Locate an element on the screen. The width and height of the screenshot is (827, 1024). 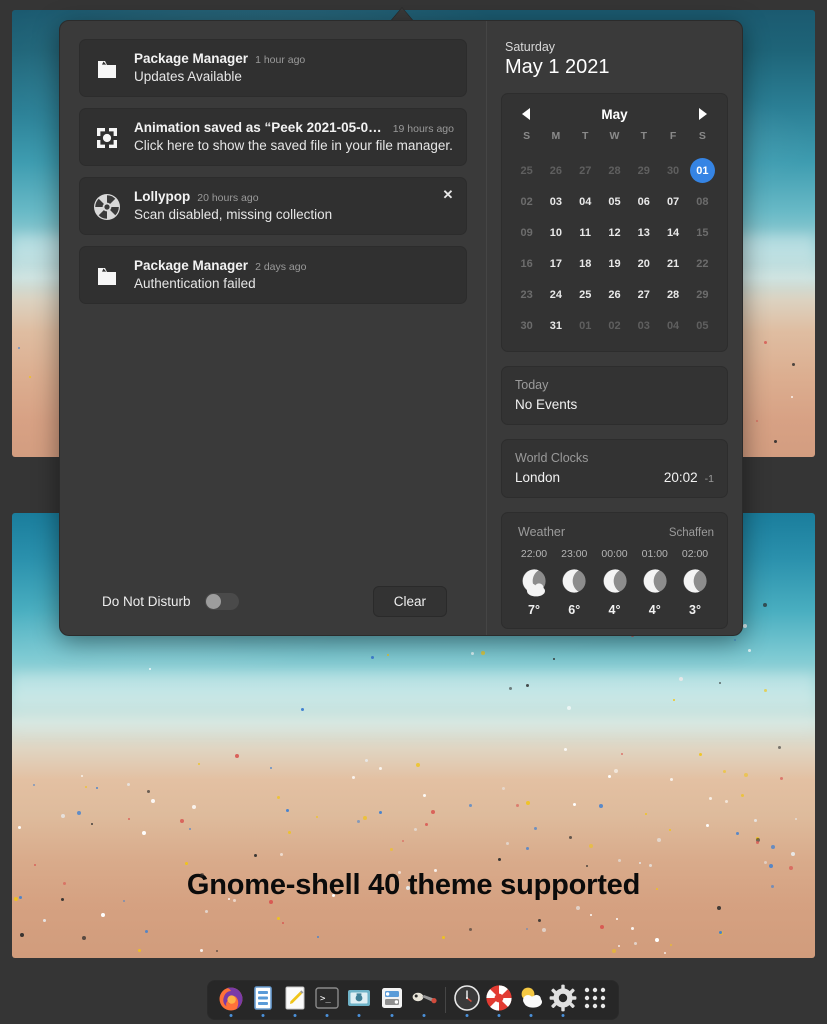
calendar-day-label: 29 is located at coordinates (643, 170).